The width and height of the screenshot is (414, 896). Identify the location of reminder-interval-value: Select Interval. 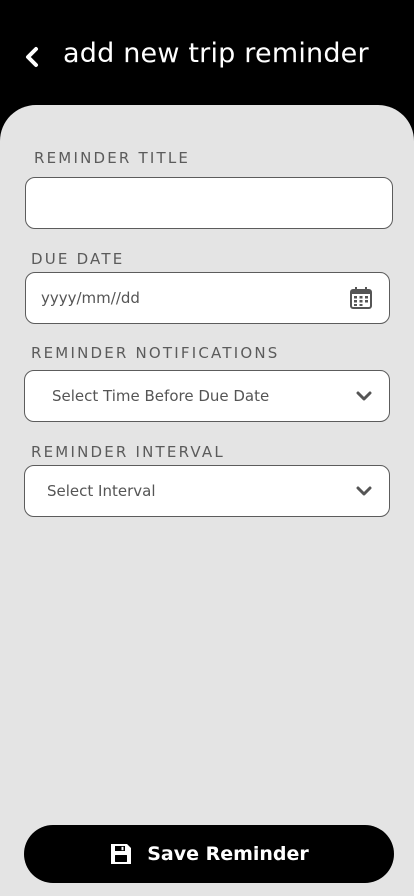
(101, 491).